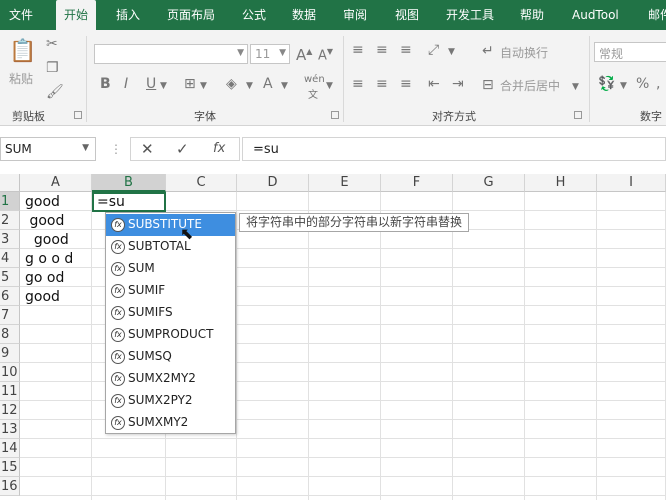 This screenshot has width=666, height=500. I want to click on font-name-select: ▼, so click(171, 54).